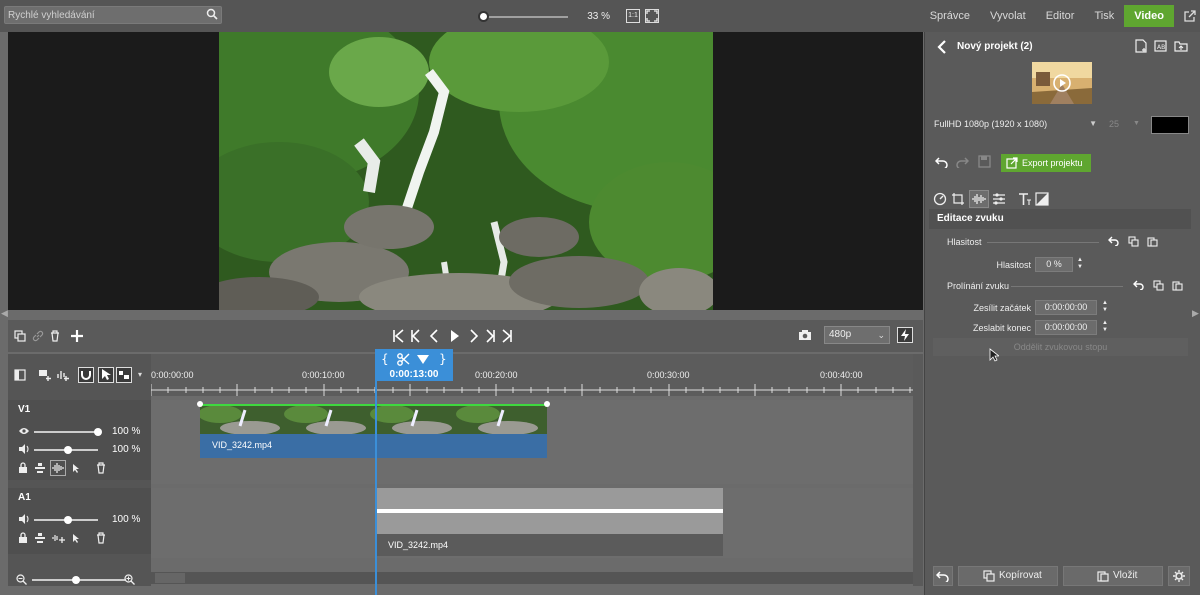 The width and height of the screenshot is (1200, 595). What do you see at coordinates (1093, 123) in the screenshot?
I see `chevron-down-icon: ▼` at bounding box center [1093, 123].